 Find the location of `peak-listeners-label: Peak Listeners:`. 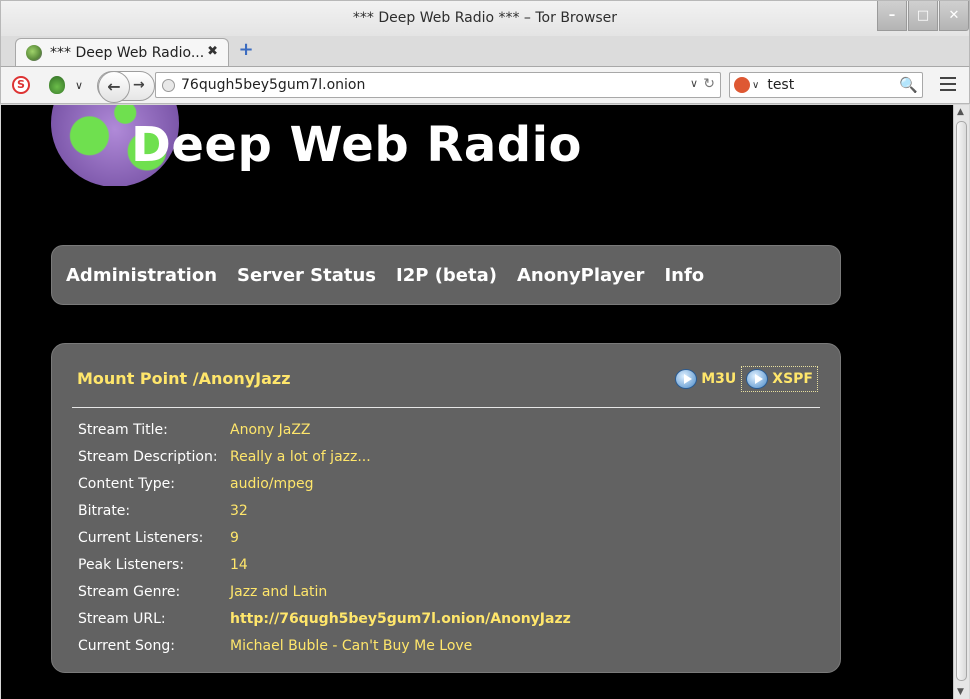

peak-listeners-label: Peak Listeners: is located at coordinates (131, 564).